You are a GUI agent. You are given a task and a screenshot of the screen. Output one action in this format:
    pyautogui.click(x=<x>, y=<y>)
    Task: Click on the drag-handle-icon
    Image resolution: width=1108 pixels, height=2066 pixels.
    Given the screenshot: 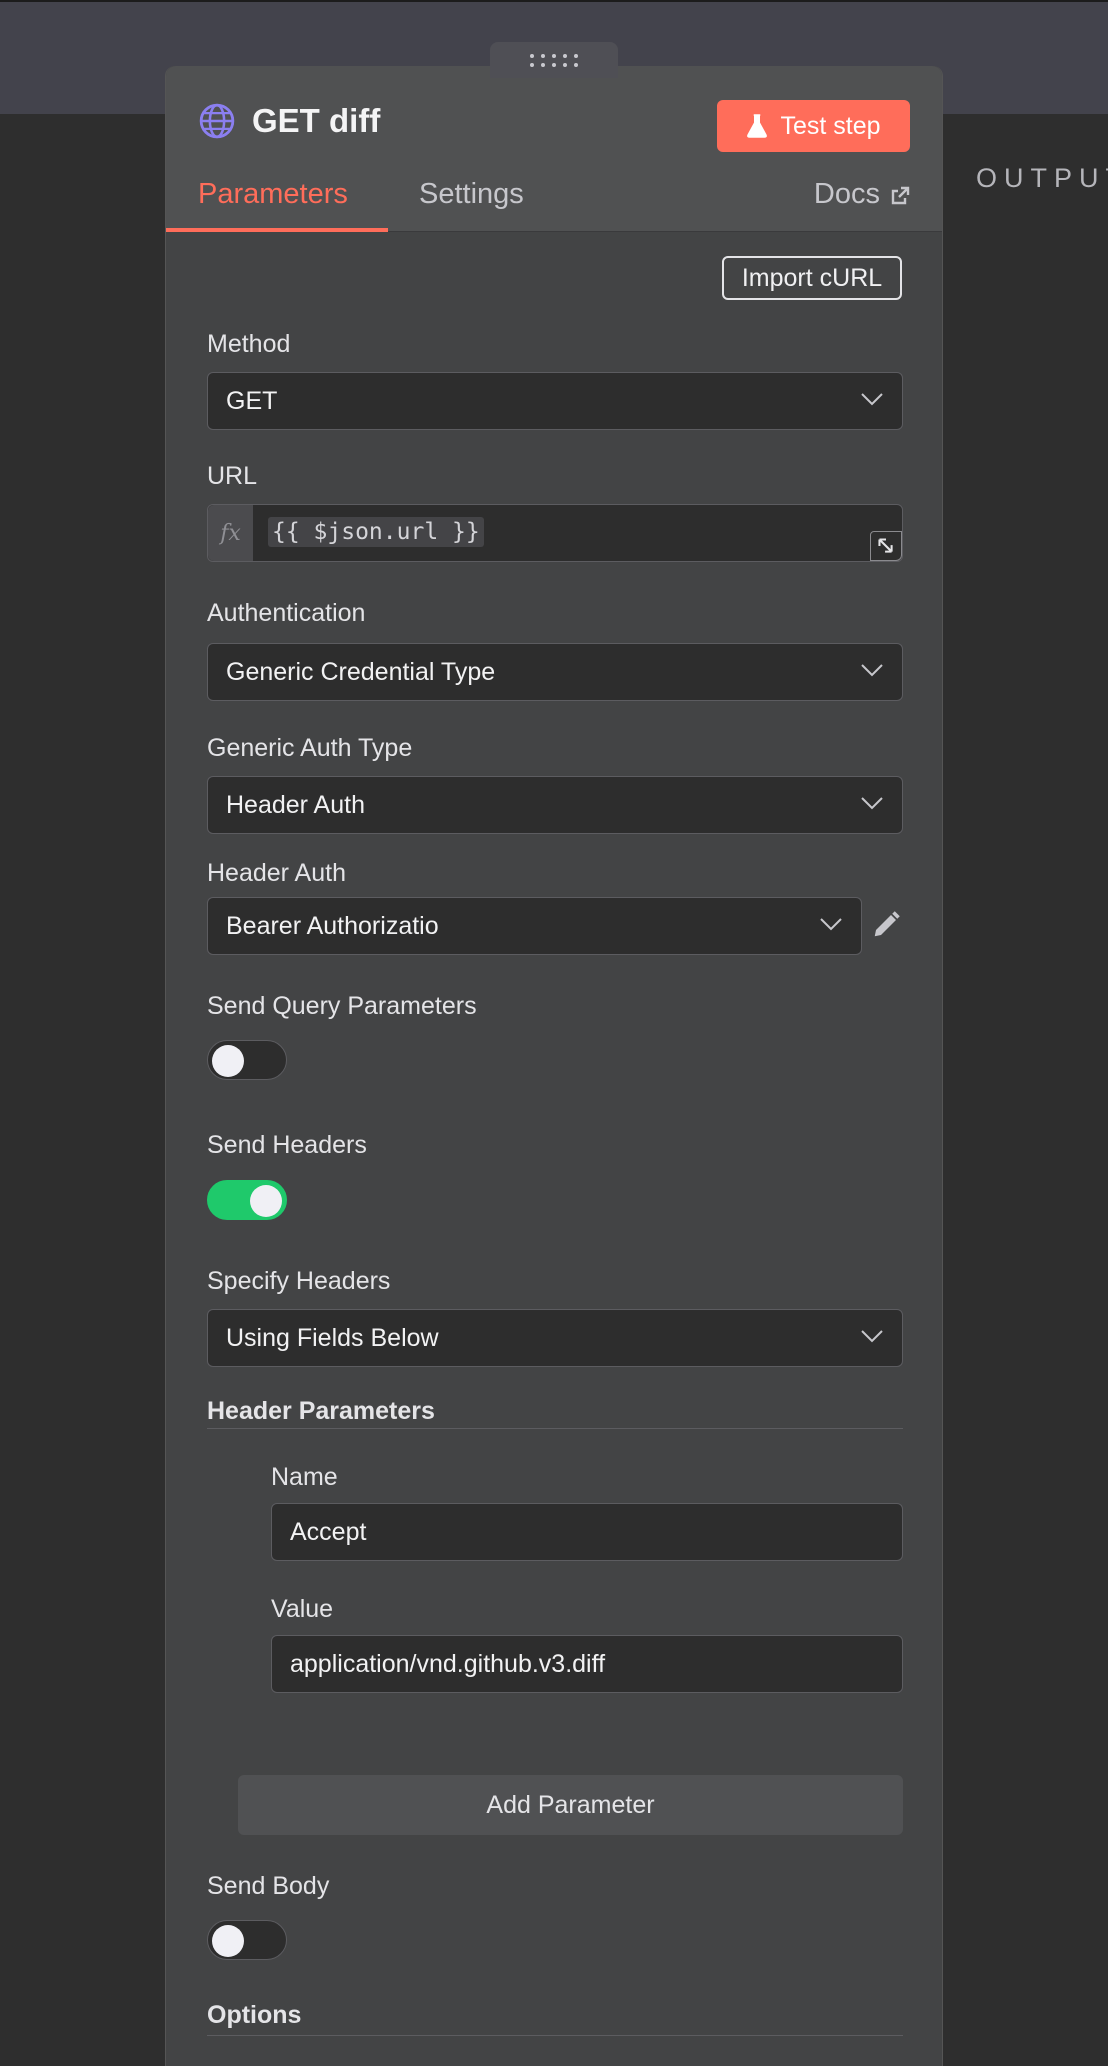 What is the action you would take?
    pyautogui.click(x=554, y=60)
    